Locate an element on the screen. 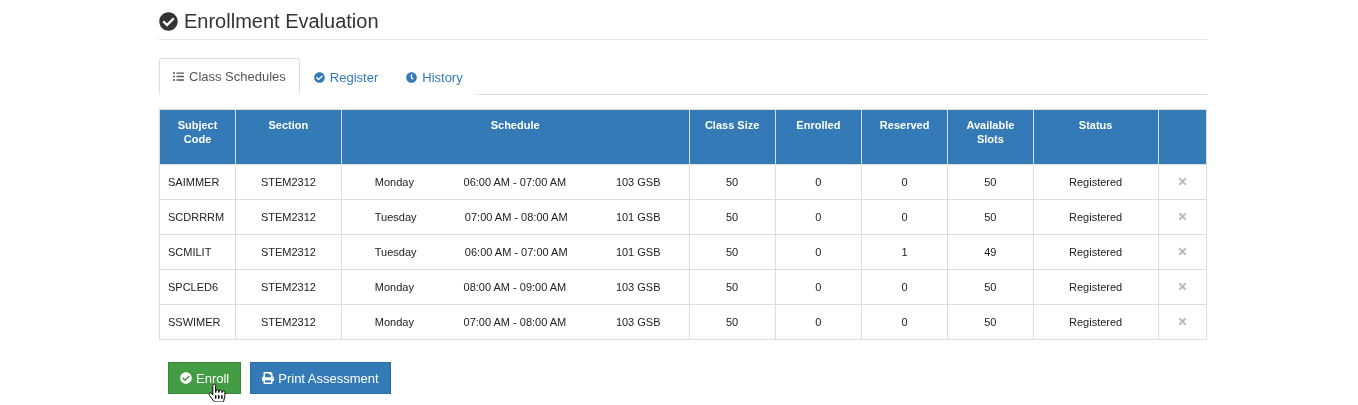 The height and width of the screenshot is (405, 1358). table-cell: SCMILIT is located at coordinates (197, 252).